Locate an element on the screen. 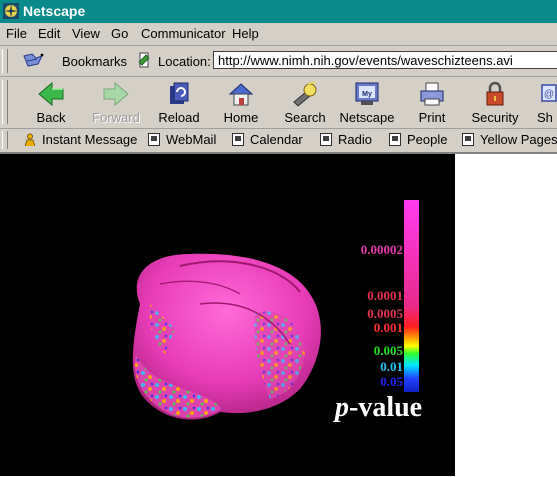  colorbar-tick: 0.001 is located at coordinates (388, 327).